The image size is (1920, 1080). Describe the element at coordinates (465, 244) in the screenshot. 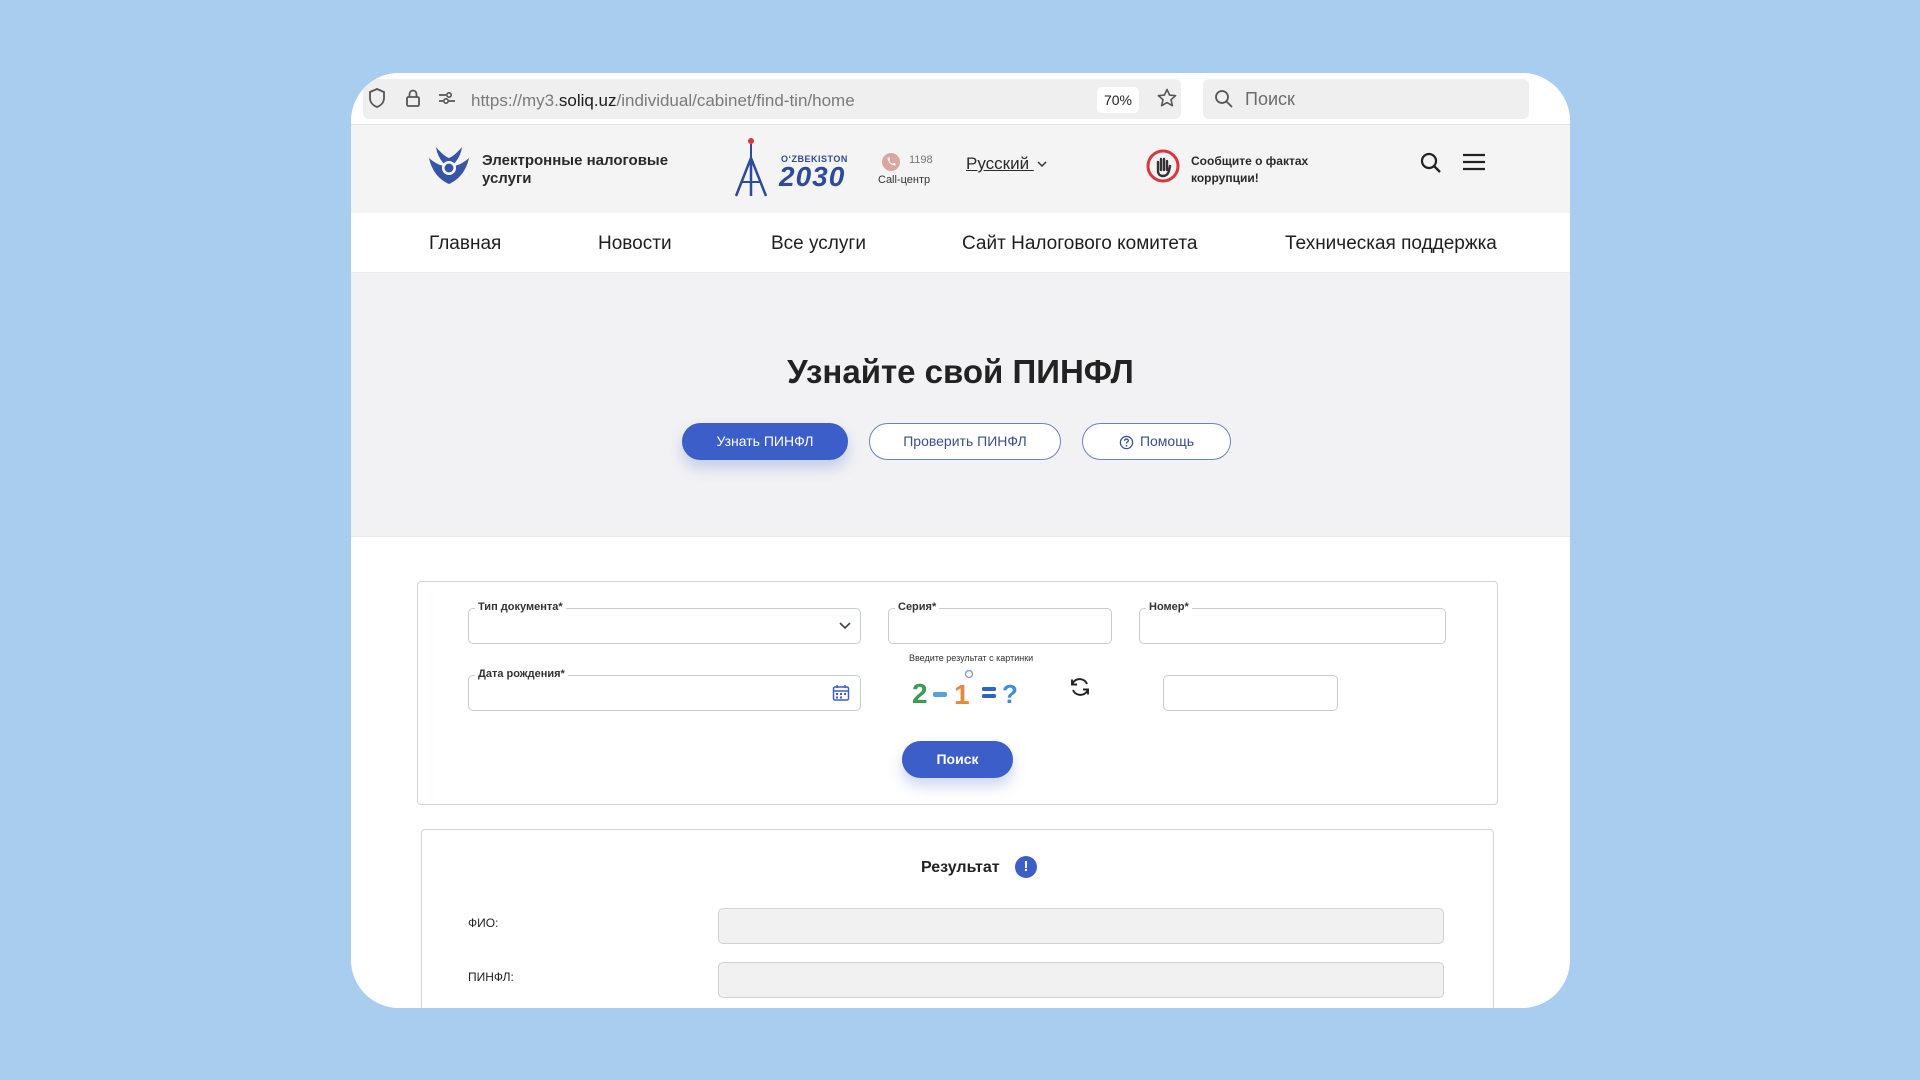

I see `nav-item-home: Главная` at that location.